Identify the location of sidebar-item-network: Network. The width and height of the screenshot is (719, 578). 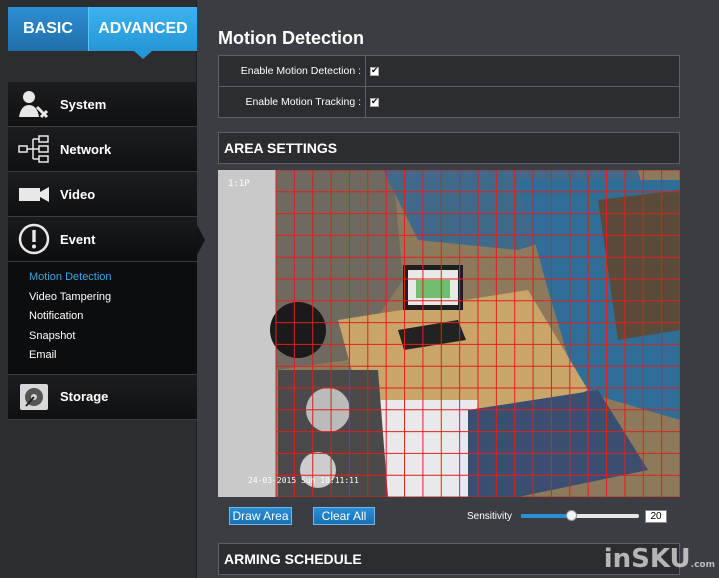
(102, 149).